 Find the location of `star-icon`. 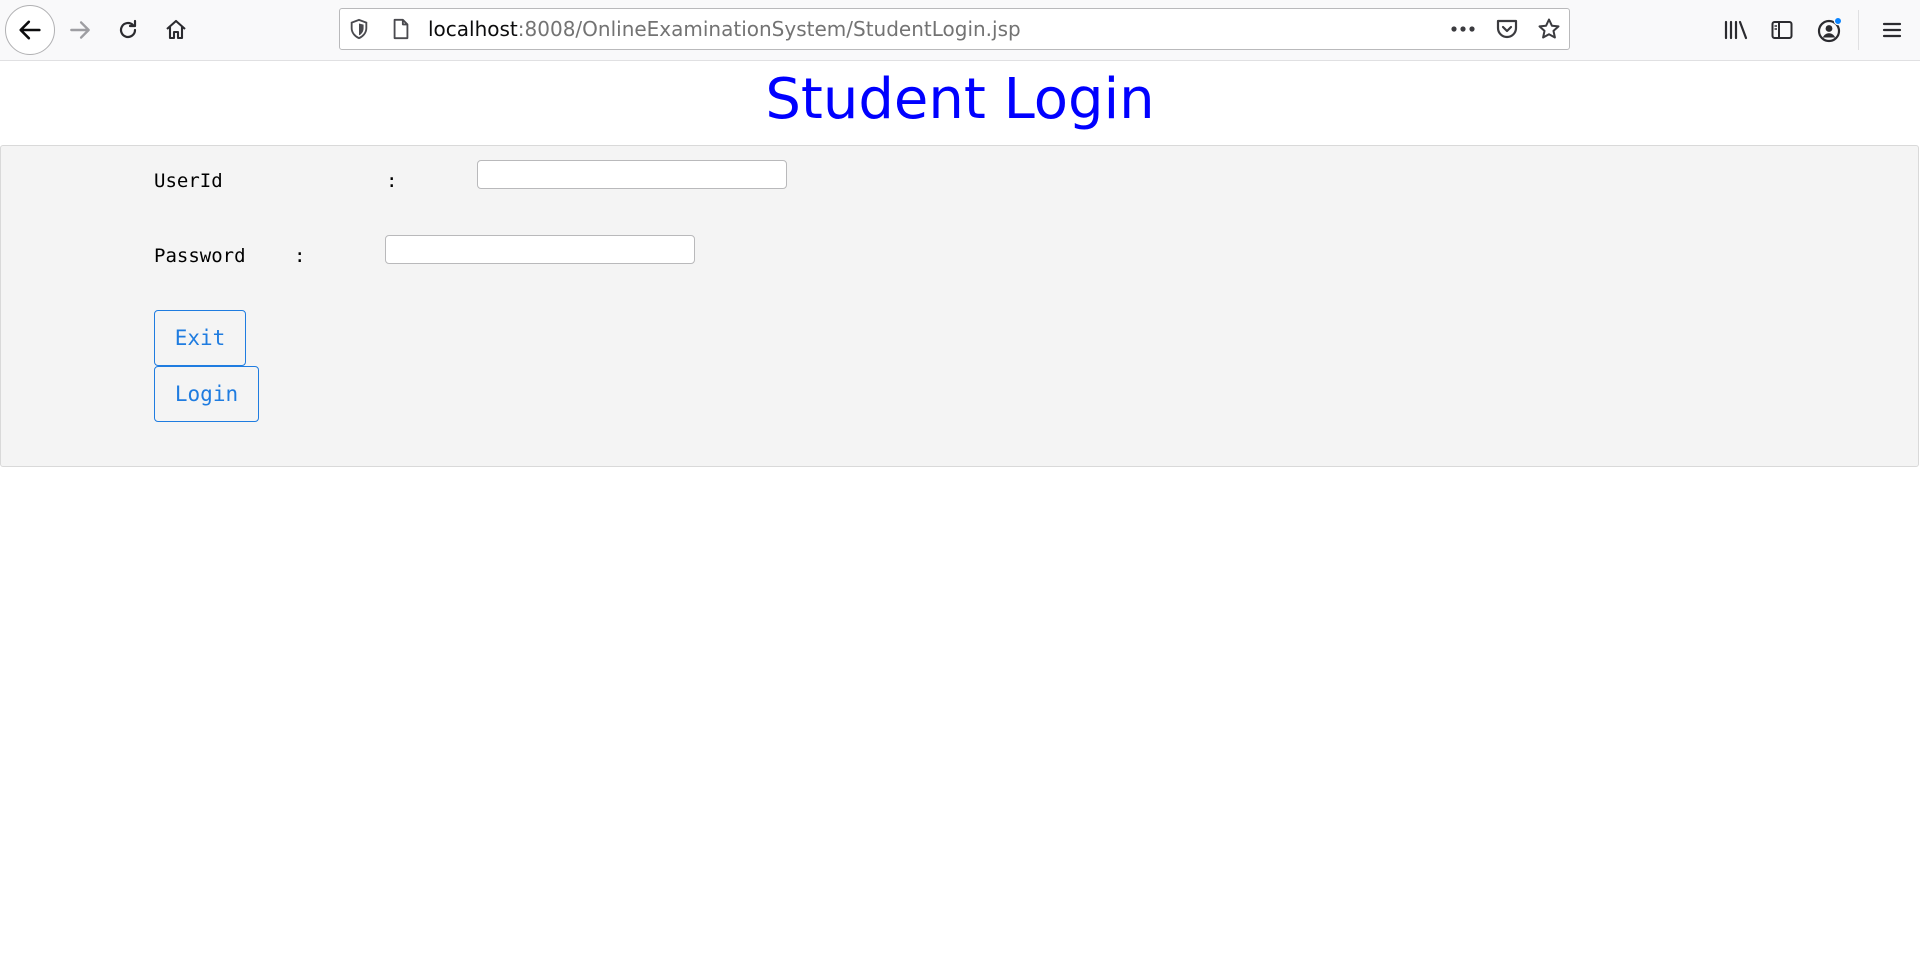

star-icon is located at coordinates (1549, 29).